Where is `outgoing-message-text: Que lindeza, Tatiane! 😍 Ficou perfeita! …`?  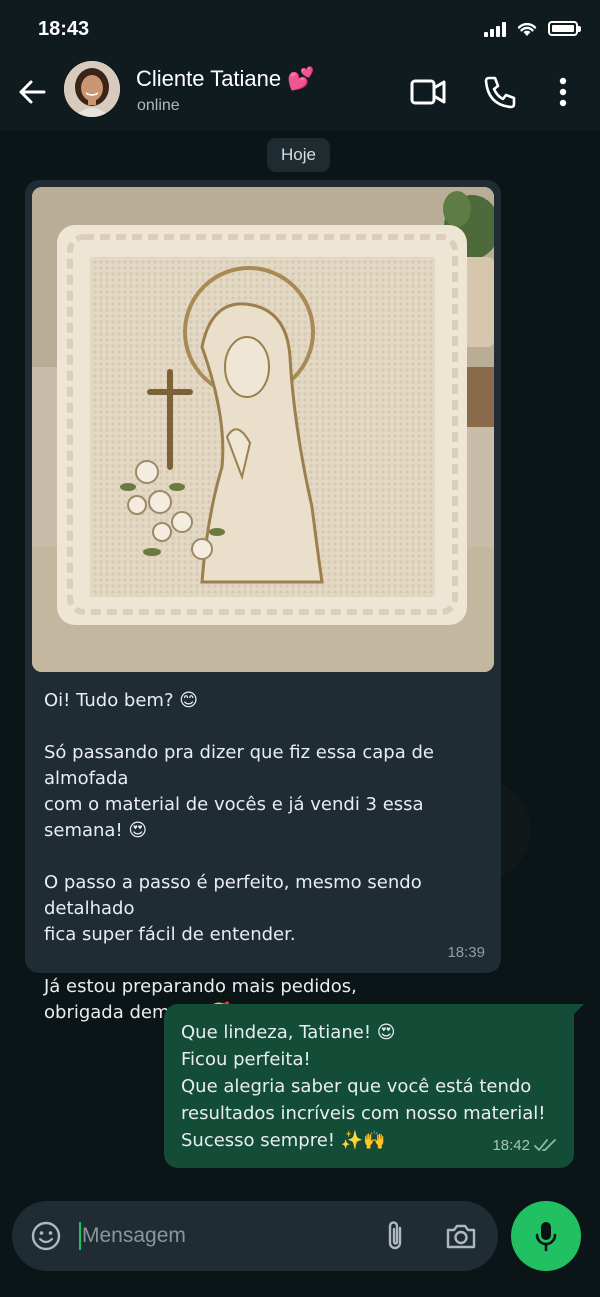
outgoing-message-text: Que lindeza, Tatiane! 😍 Ficou perfeita! … is located at coordinates (363, 1086).